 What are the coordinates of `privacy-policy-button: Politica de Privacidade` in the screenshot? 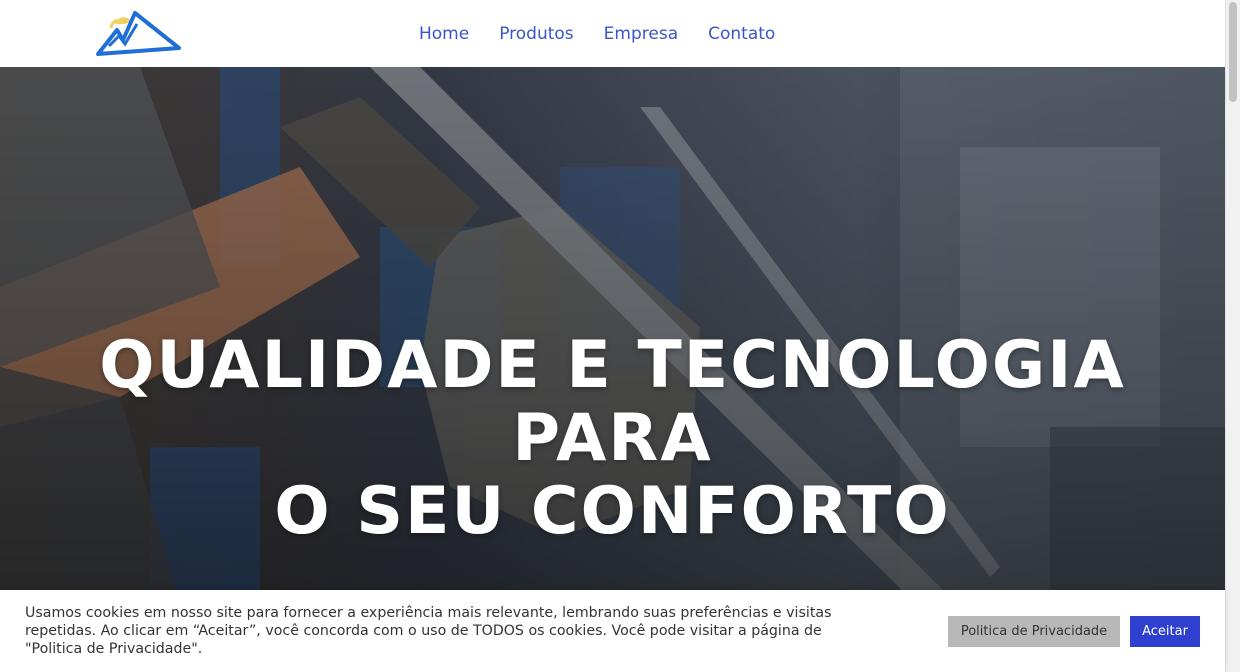 It's located at (1034, 631).